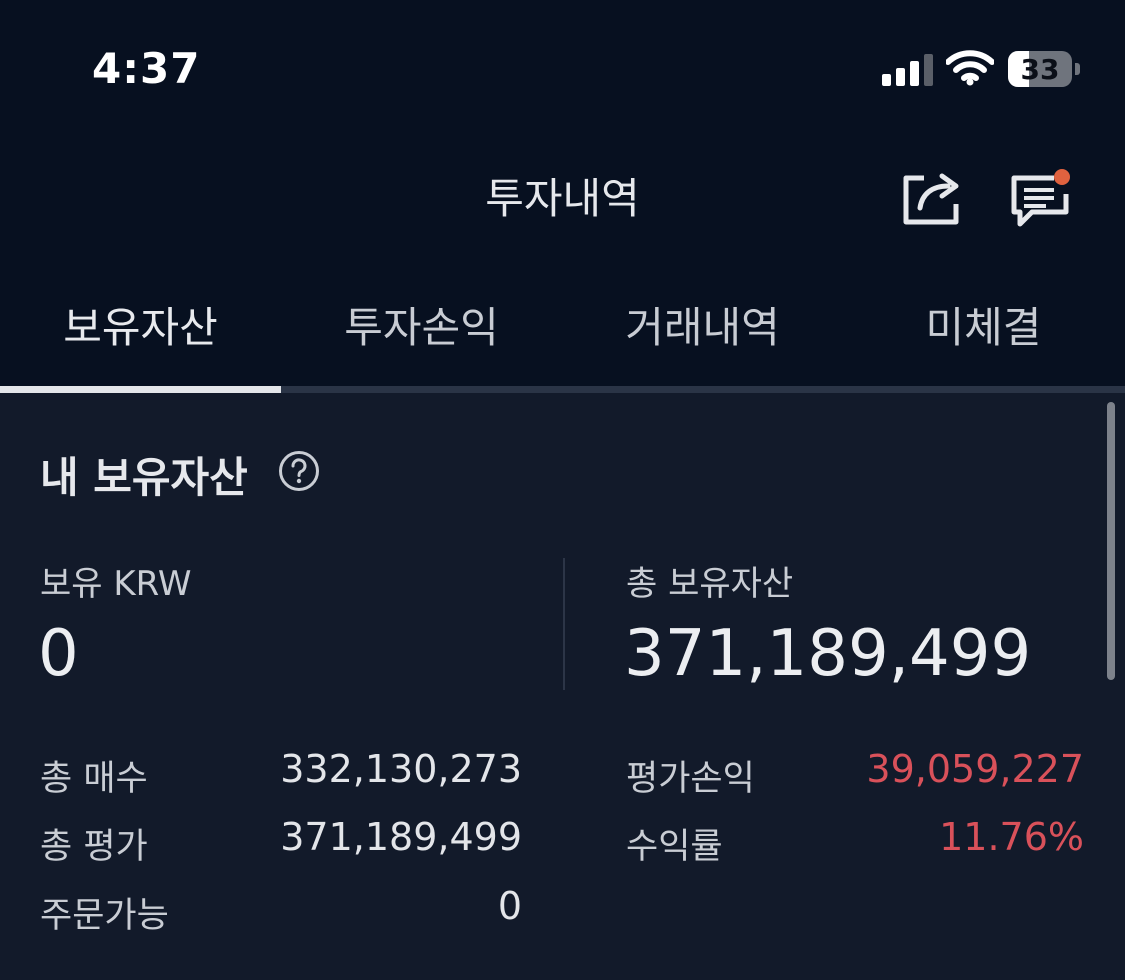 Image resolution: width=1125 pixels, height=980 pixels. I want to click on share-icon, so click(932, 197).